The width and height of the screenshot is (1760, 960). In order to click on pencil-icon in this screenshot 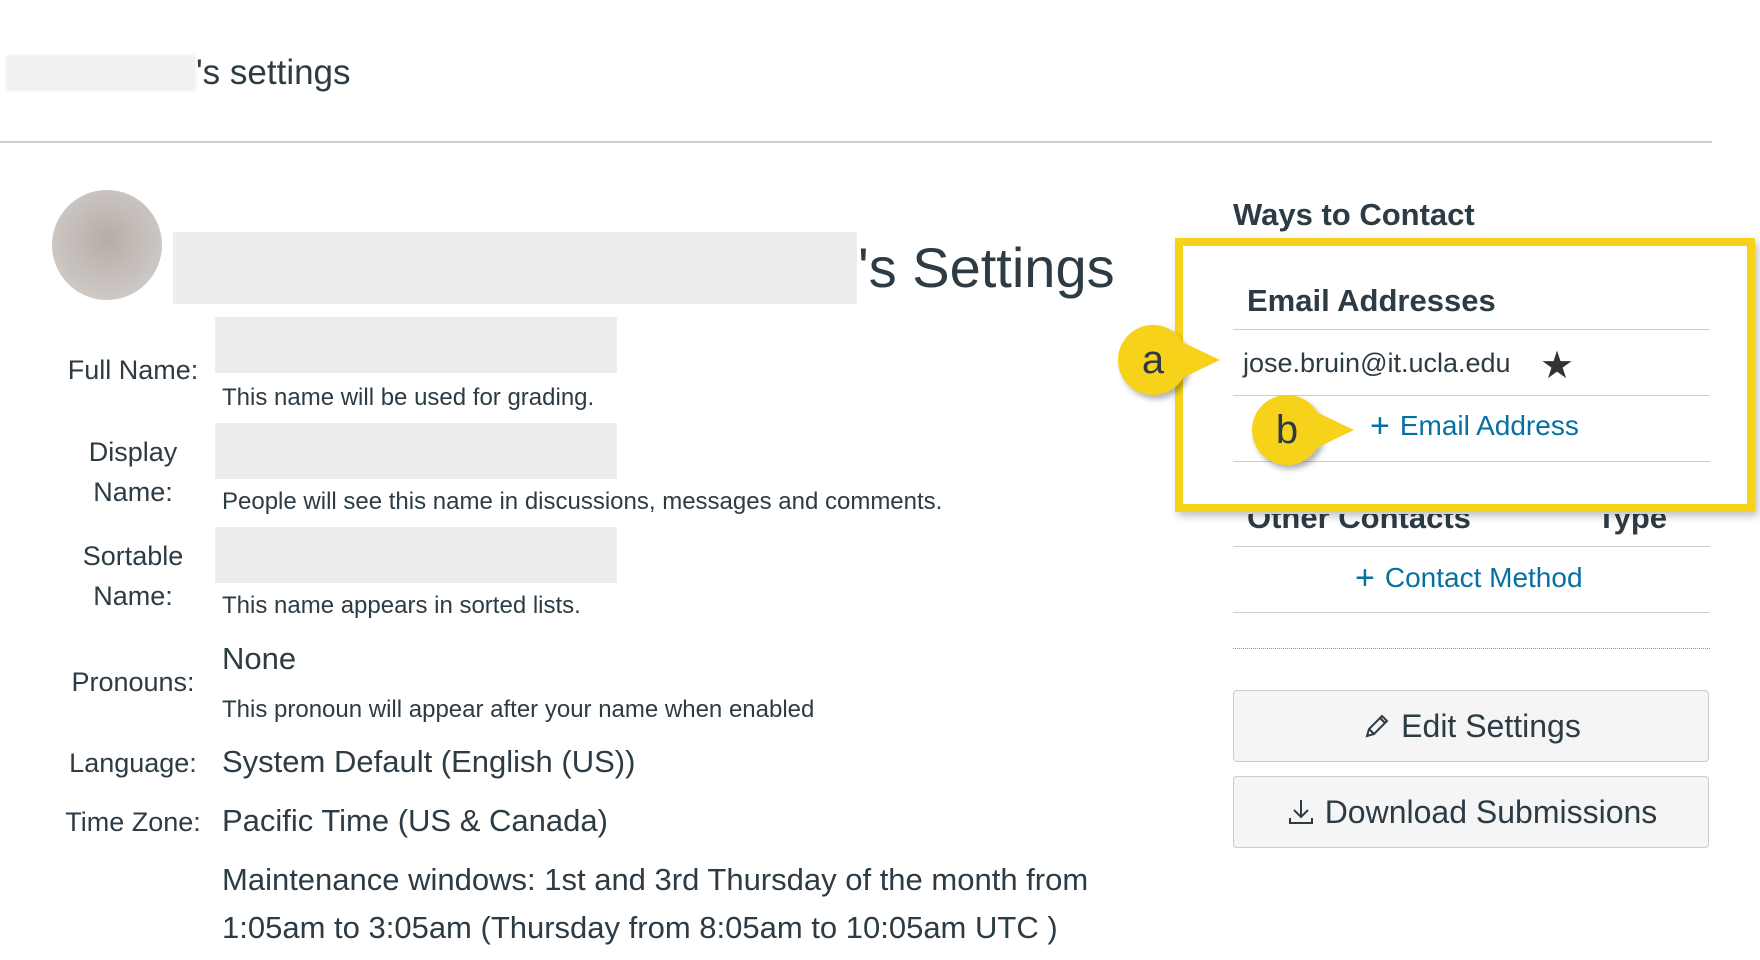, I will do `click(1377, 726)`.